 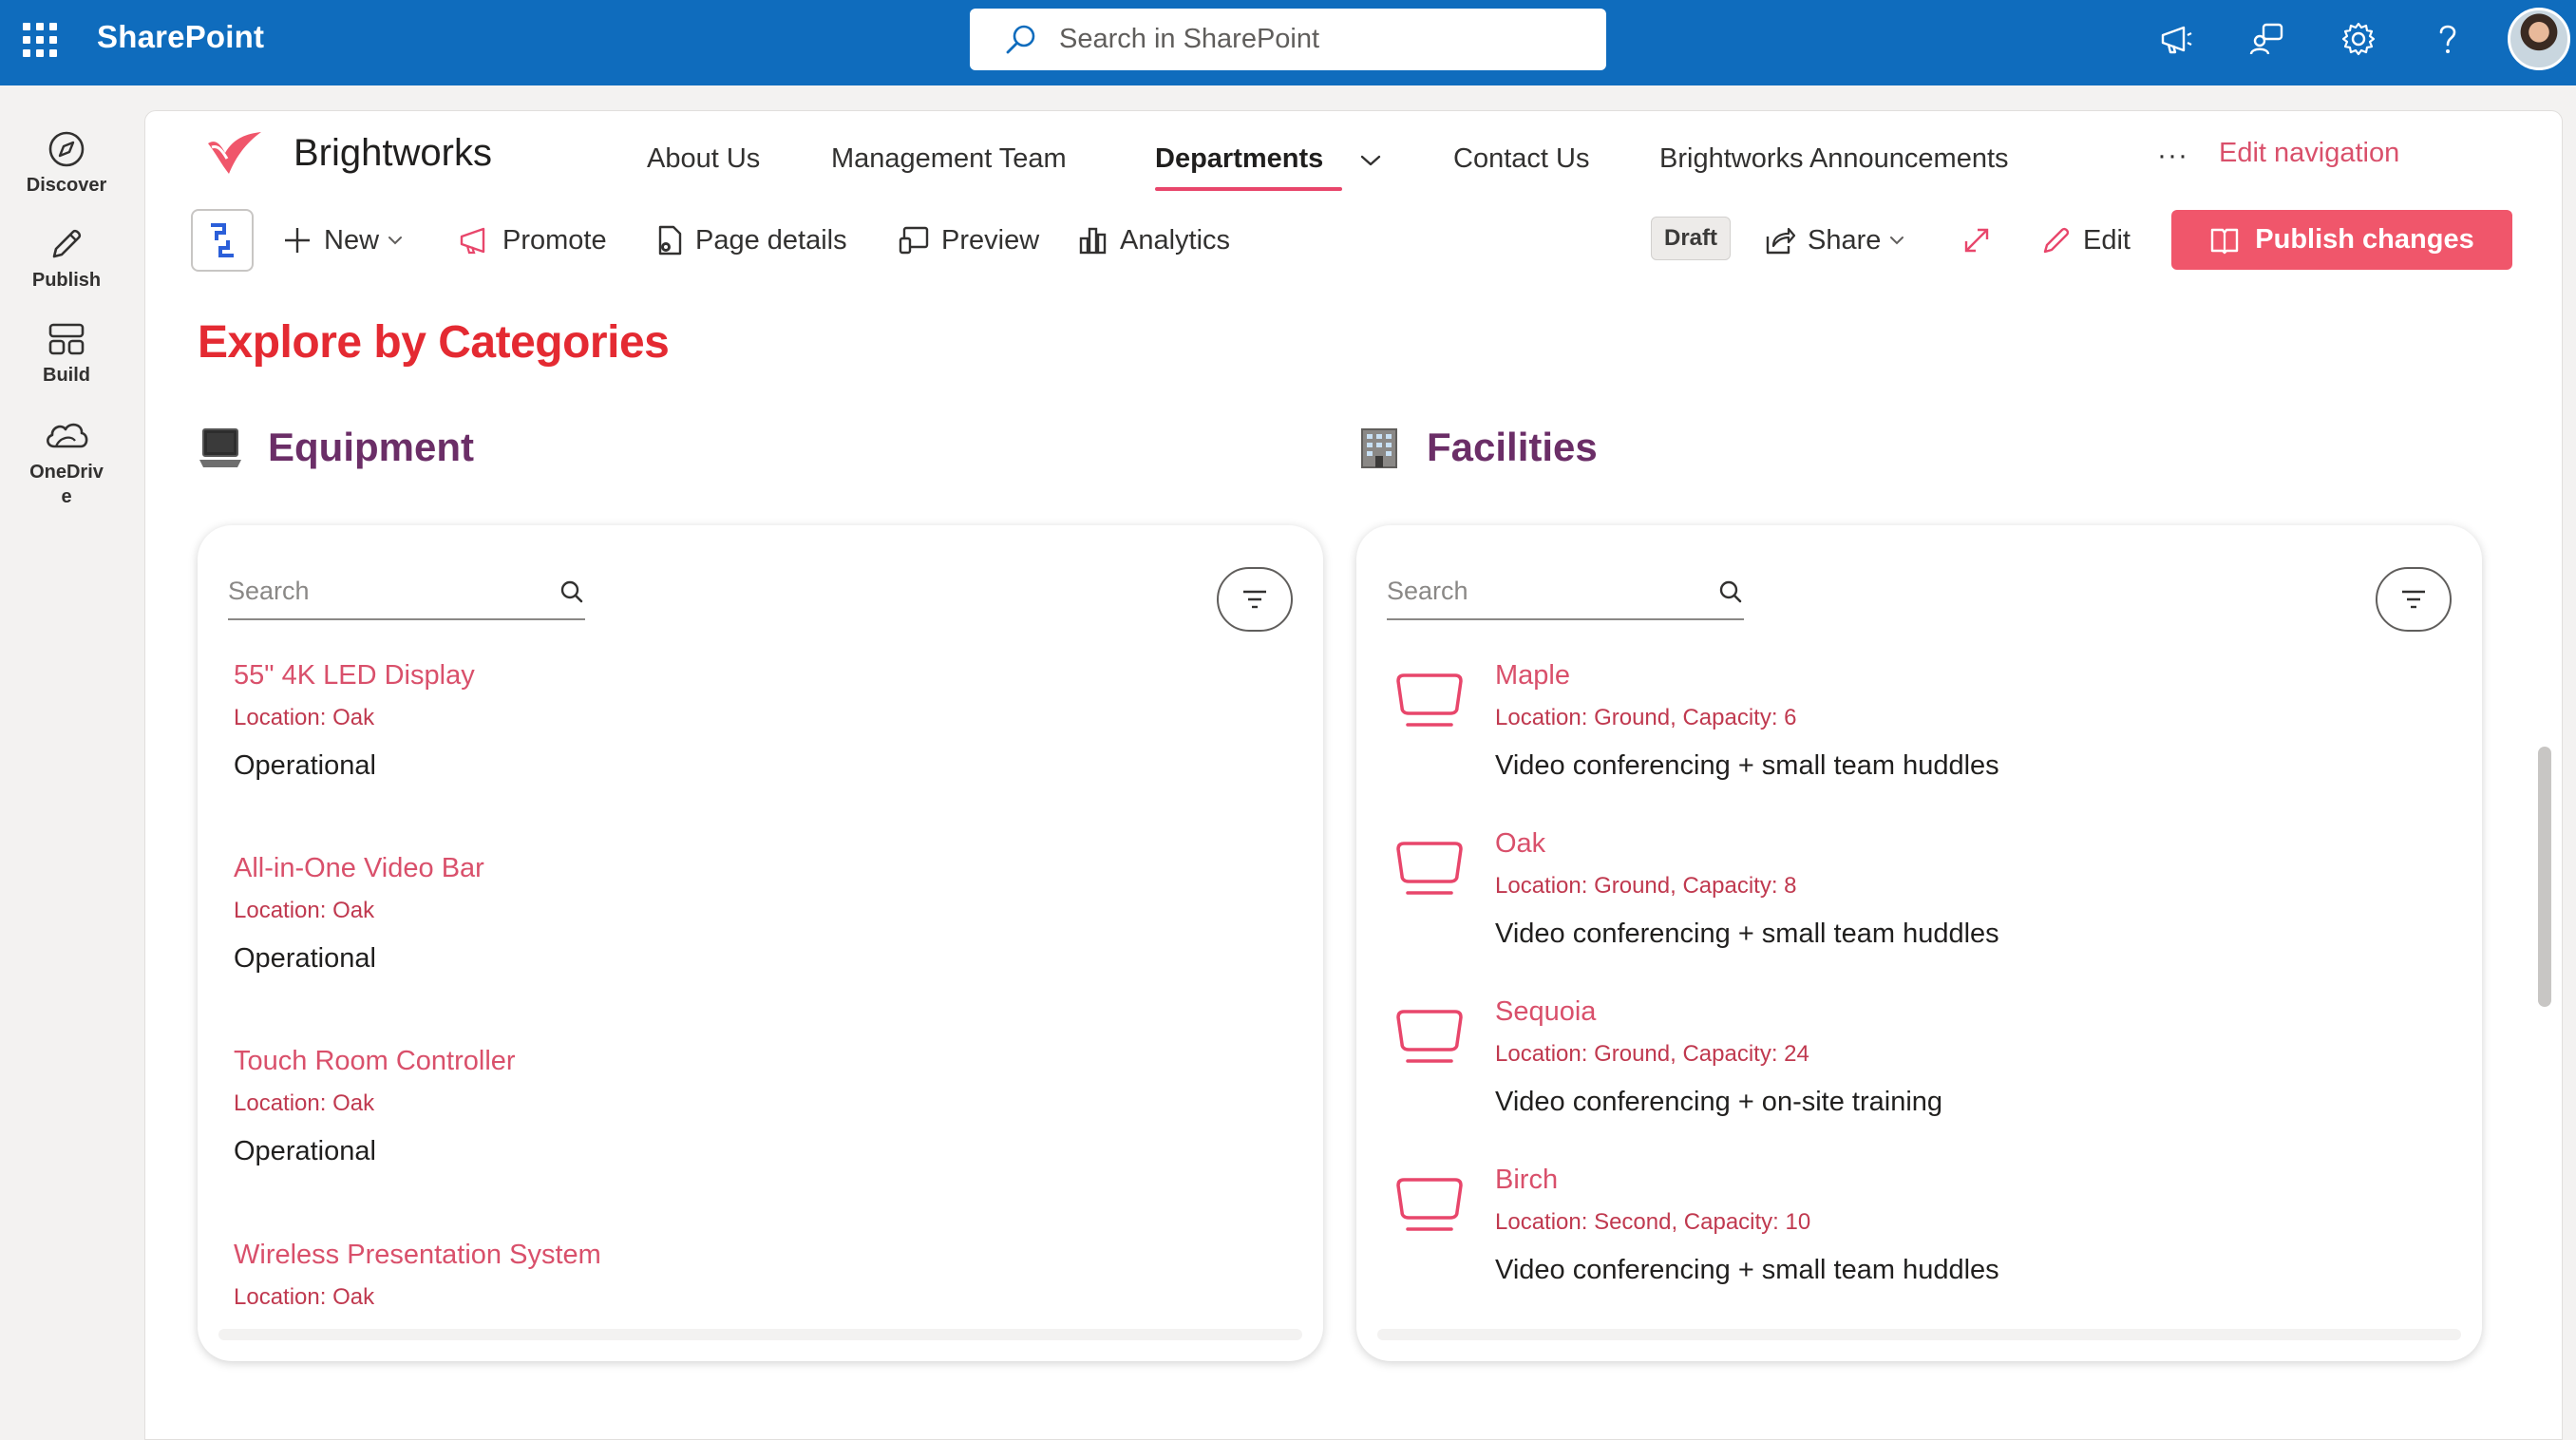 What do you see at coordinates (1512, 447) in the screenshot?
I see `facilities-label: Facilities` at bounding box center [1512, 447].